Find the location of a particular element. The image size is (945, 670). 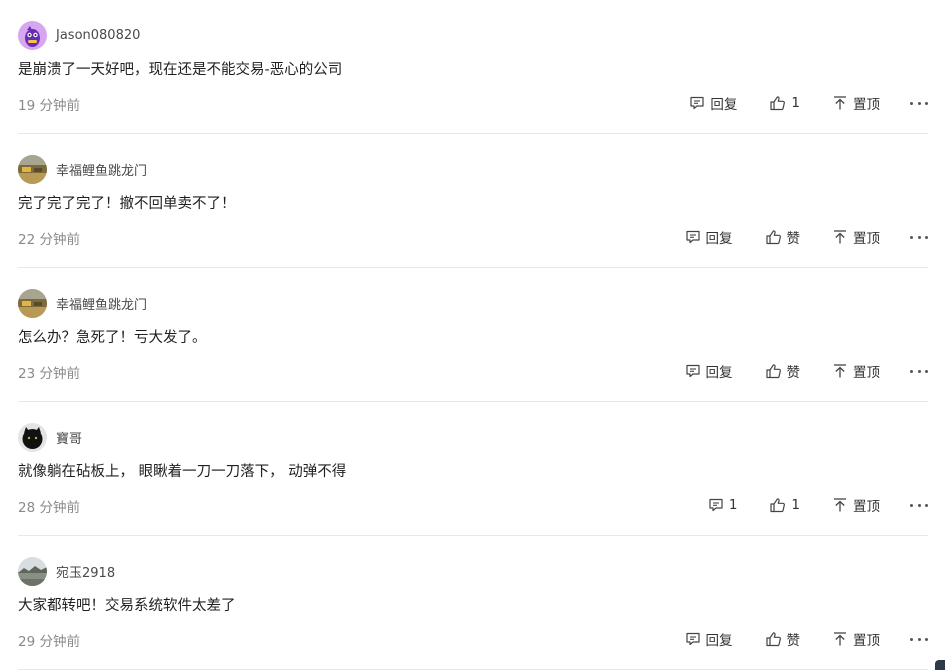

comment-time: 23 分钟前 is located at coordinates (49, 374).